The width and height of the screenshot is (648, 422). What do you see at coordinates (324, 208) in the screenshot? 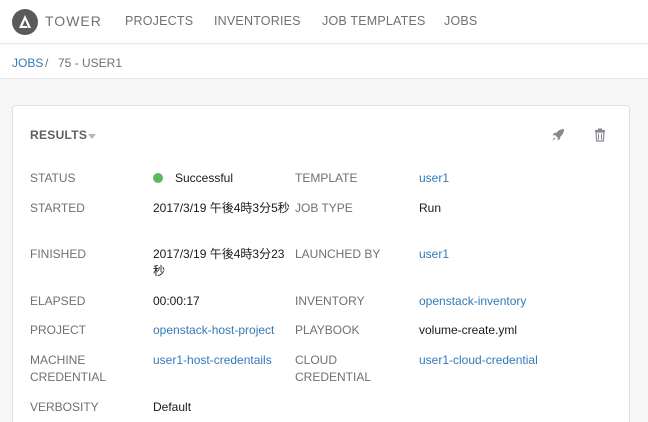
I see `job-type-label: JOB TYPE` at bounding box center [324, 208].